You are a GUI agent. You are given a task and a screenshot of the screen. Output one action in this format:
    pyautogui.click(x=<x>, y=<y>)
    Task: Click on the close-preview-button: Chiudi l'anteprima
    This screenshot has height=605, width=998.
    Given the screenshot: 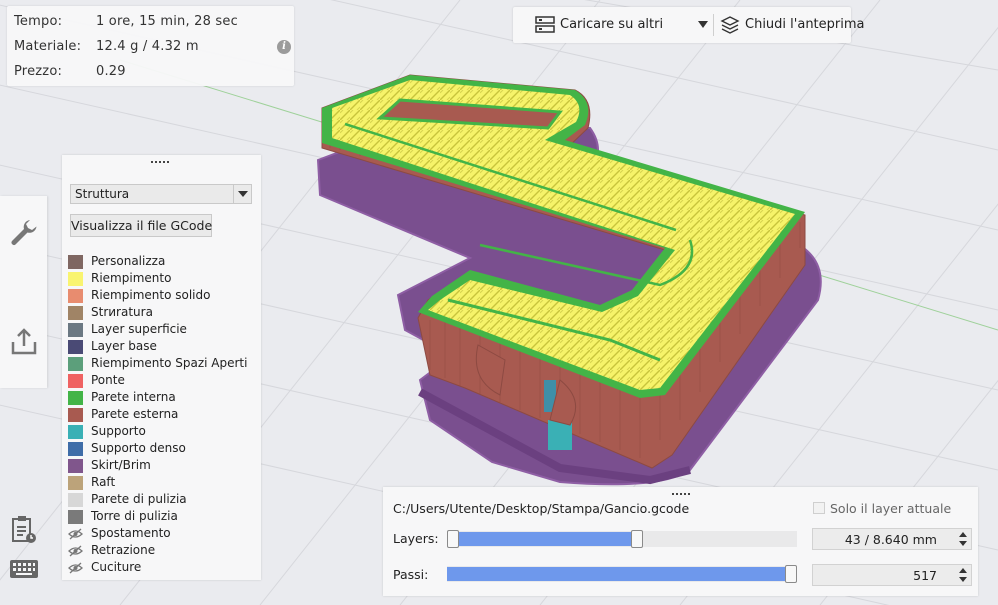 What is the action you would take?
    pyautogui.click(x=789, y=25)
    